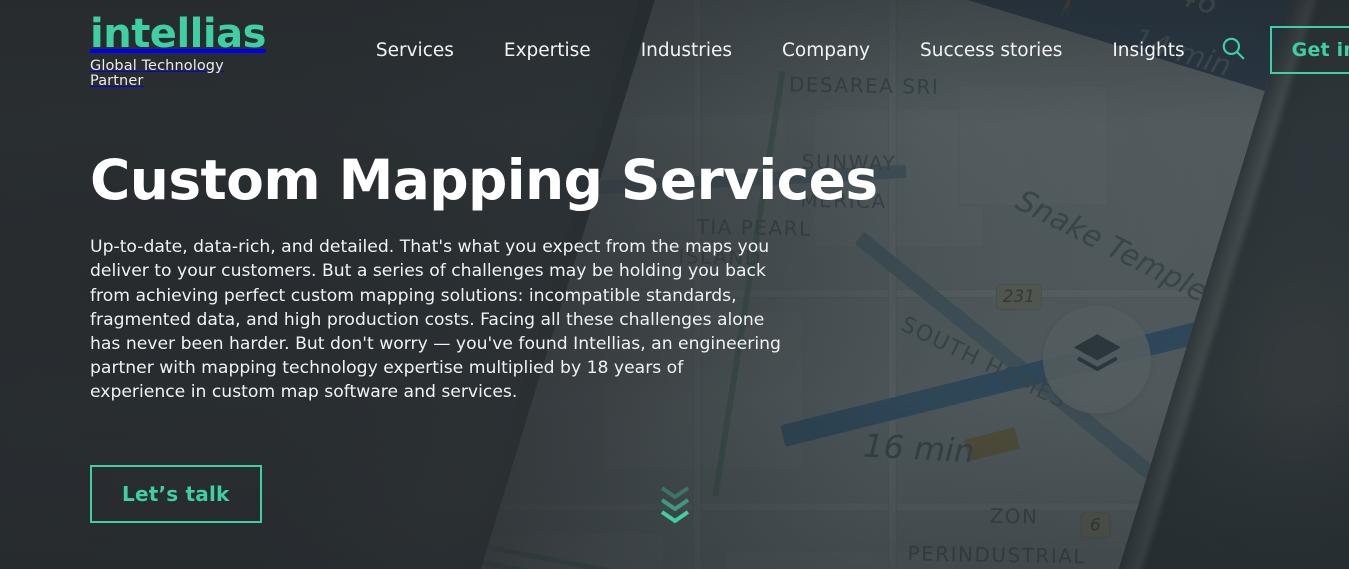 This screenshot has height=569, width=1349. What do you see at coordinates (991, 50) in the screenshot?
I see `nav-item-success-stories: Success stories` at bounding box center [991, 50].